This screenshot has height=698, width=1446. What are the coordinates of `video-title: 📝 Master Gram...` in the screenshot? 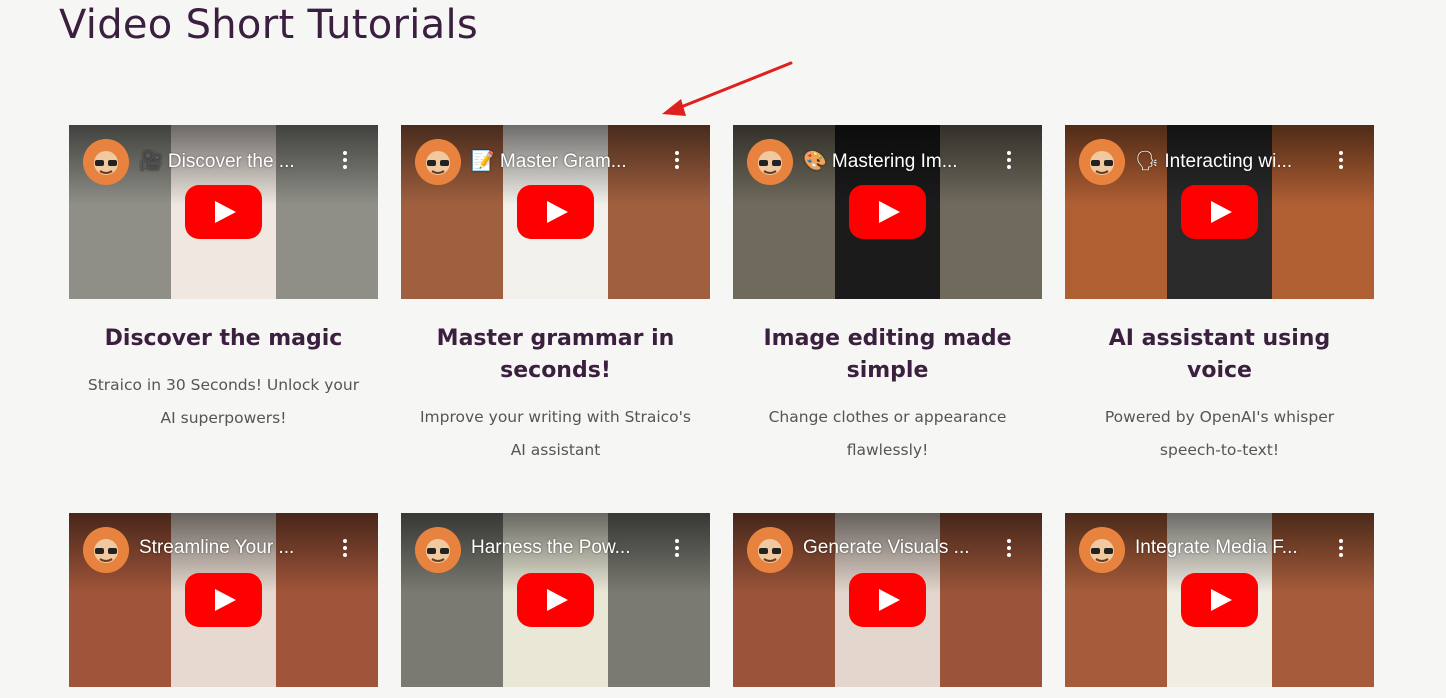 It's located at (571, 161).